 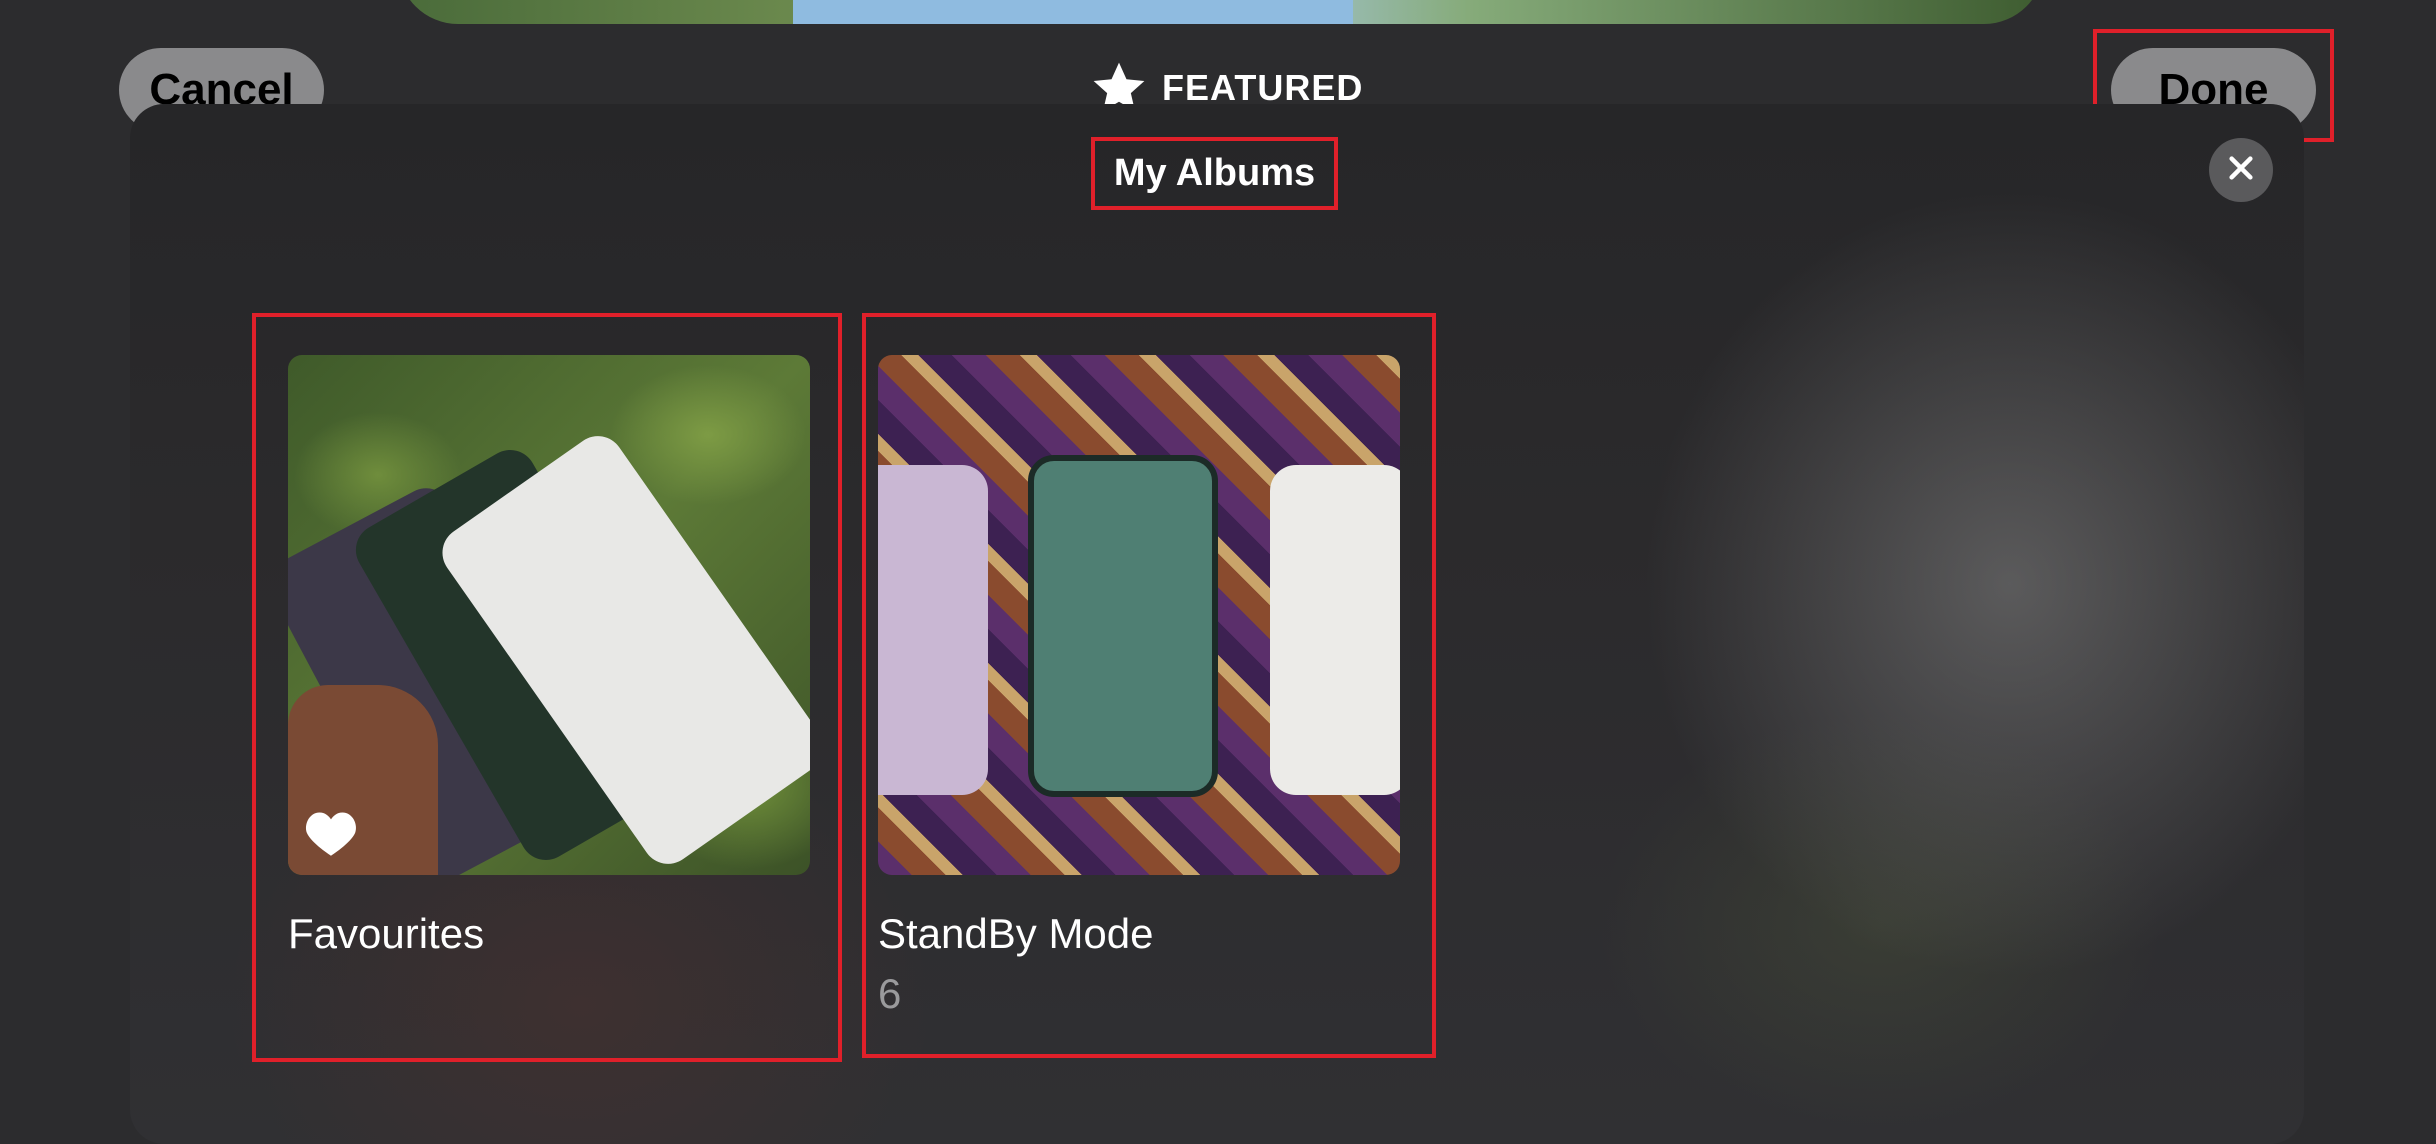 What do you see at coordinates (890, 993) in the screenshot?
I see `album-count: 6` at bounding box center [890, 993].